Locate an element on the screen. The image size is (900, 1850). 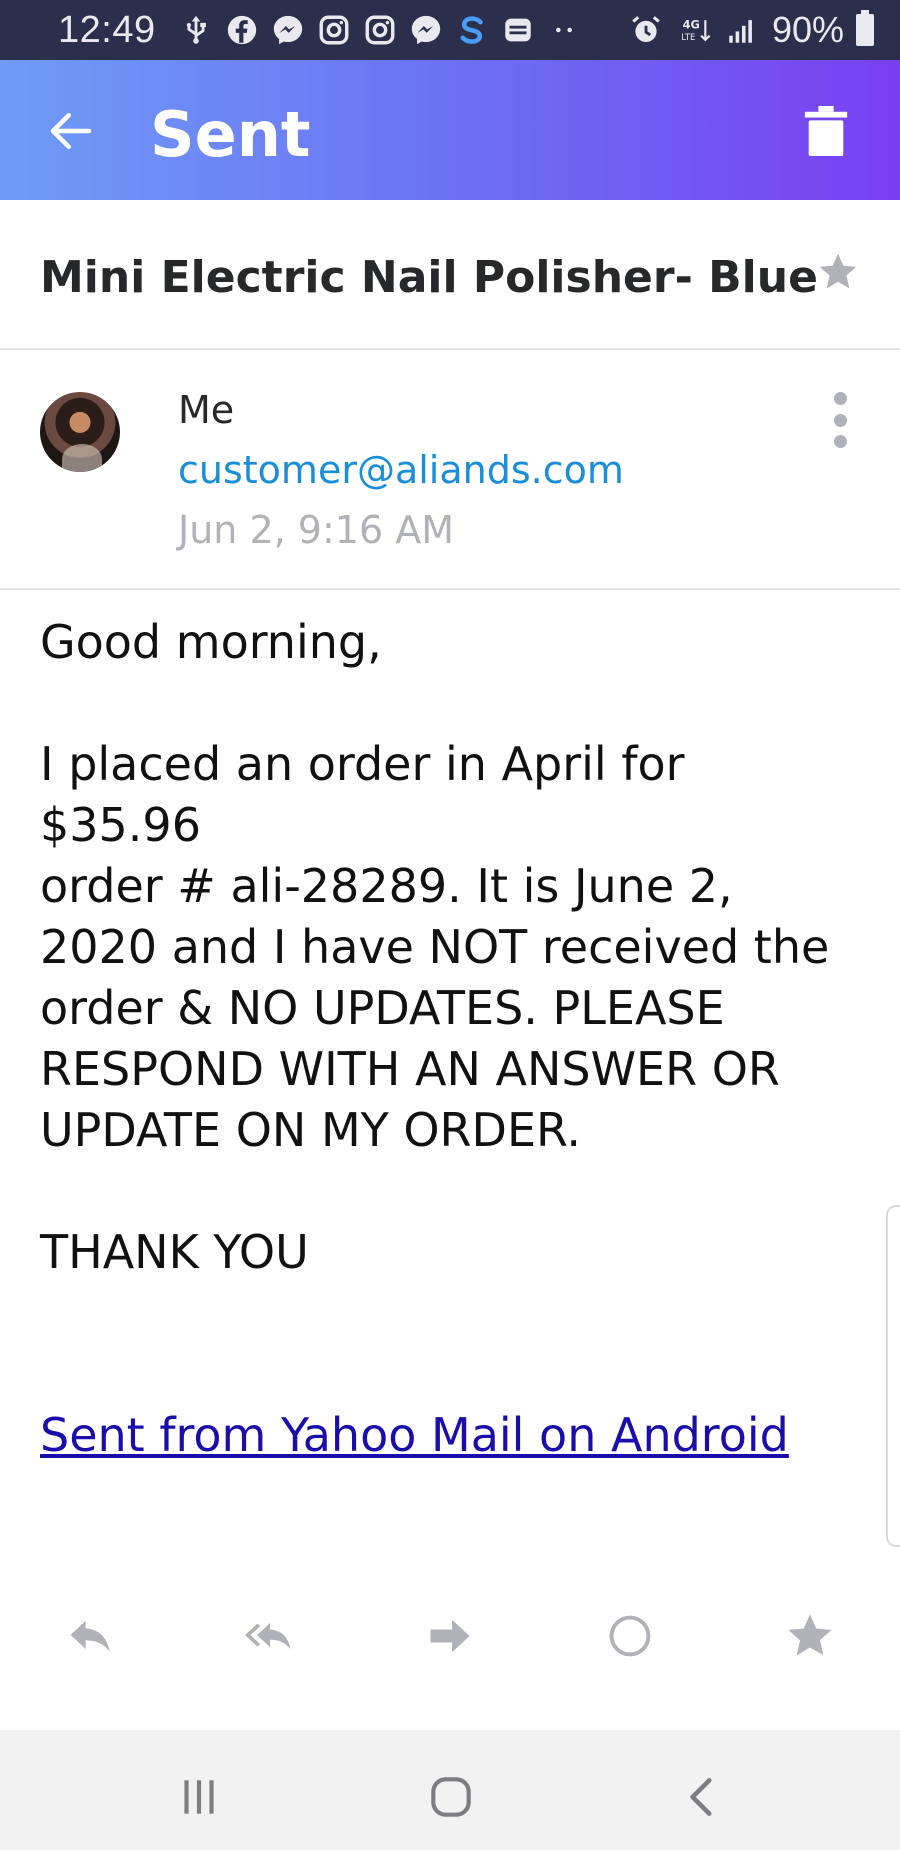
reply-all-icon is located at coordinates (267, 1636).